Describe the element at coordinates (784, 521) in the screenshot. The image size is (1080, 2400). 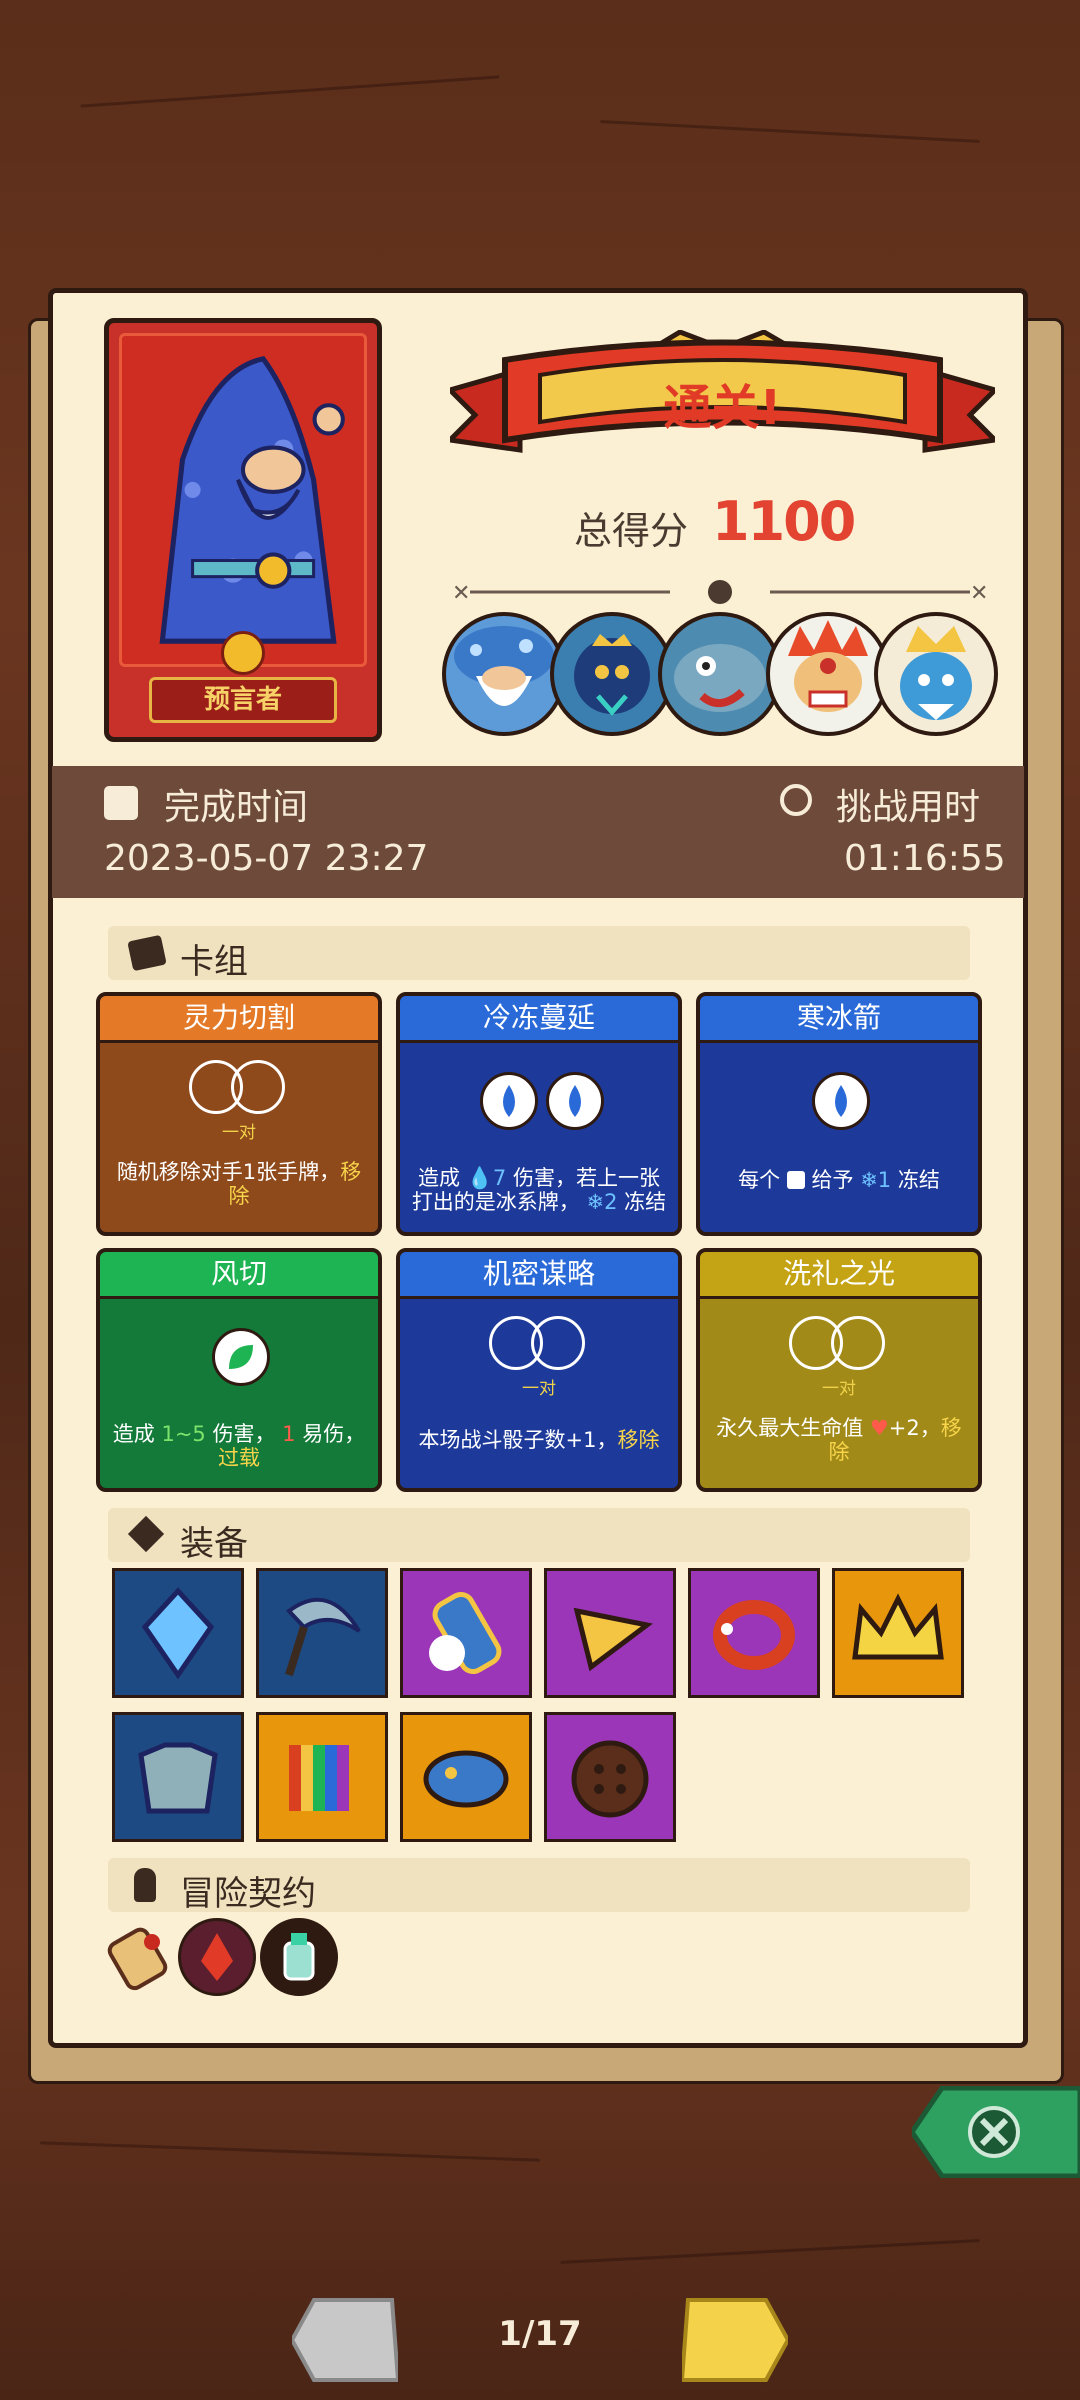
I see `score-value: 1100` at that location.